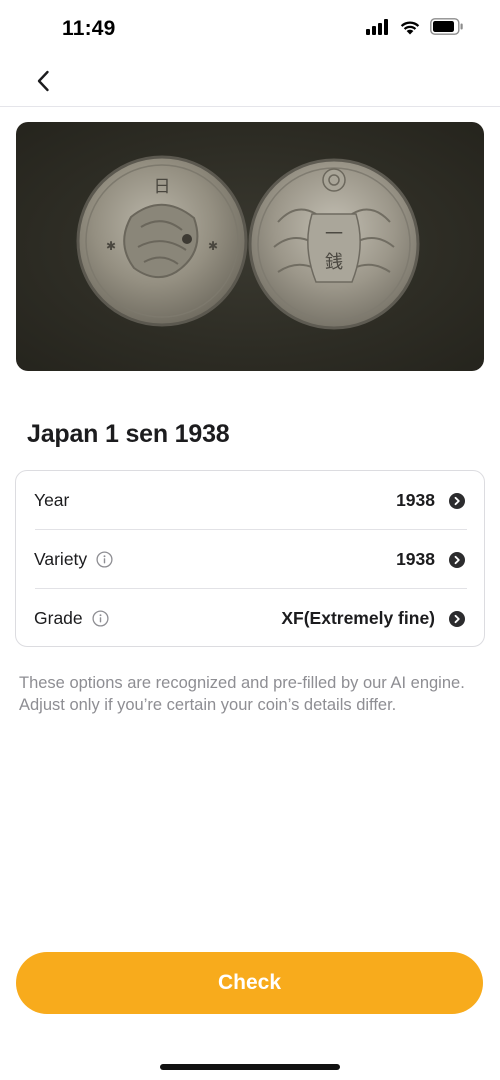 This screenshot has width=500, height=1080. I want to click on detail-value-grade: XF(Extremely fine), so click(358, 618).